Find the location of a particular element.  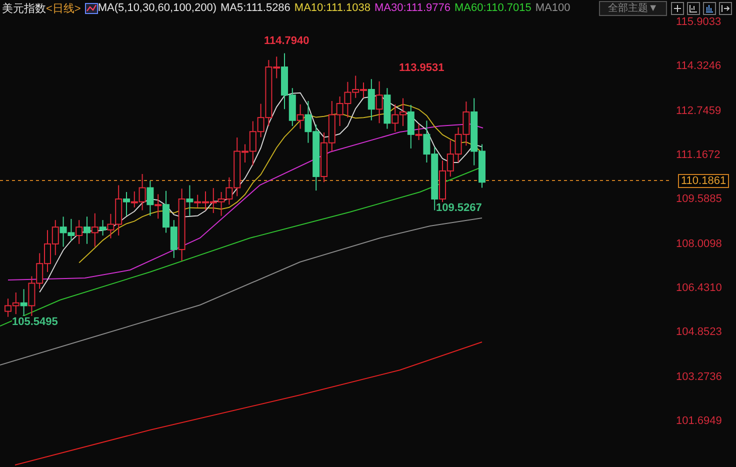

legend-value: MA30:111.9776 is located at coordinates (412, 8).